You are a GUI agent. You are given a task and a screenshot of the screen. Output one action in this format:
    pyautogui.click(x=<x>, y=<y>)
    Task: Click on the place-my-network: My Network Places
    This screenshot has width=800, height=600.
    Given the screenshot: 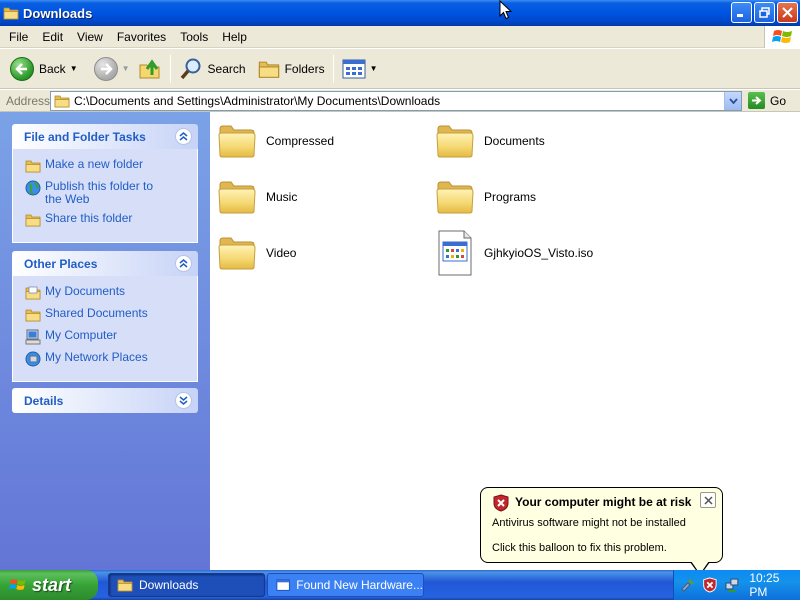 What is the action you would take?
    pyautogui.click(x=108, y=359)
    